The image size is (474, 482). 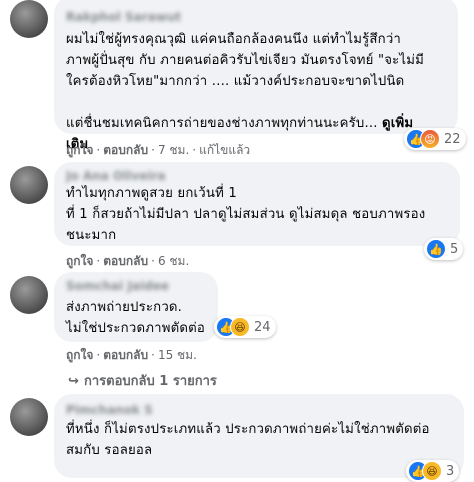 What do you see at coordinates (262, 327) in the screenshot?
I see `reaction-count: 24` at bounding box center [262, 327].